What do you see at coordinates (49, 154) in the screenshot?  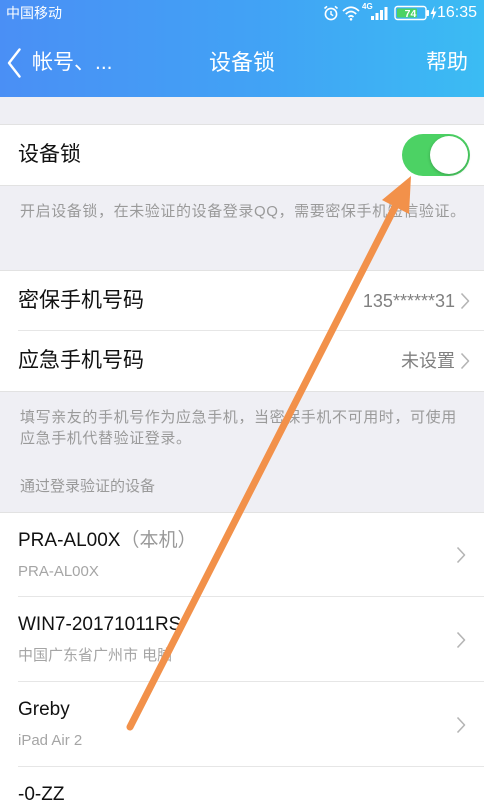 I see `device-lock-label: 设备锁` at bounding box center [49, 154].